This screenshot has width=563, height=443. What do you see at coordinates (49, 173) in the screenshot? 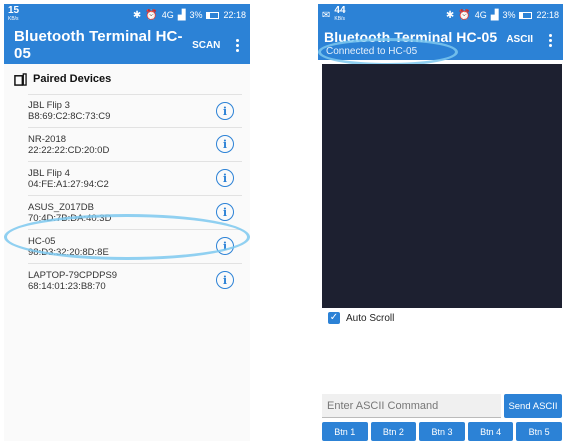
I see `device-name: JBL Flip 4` at bounding box center [49, 173].